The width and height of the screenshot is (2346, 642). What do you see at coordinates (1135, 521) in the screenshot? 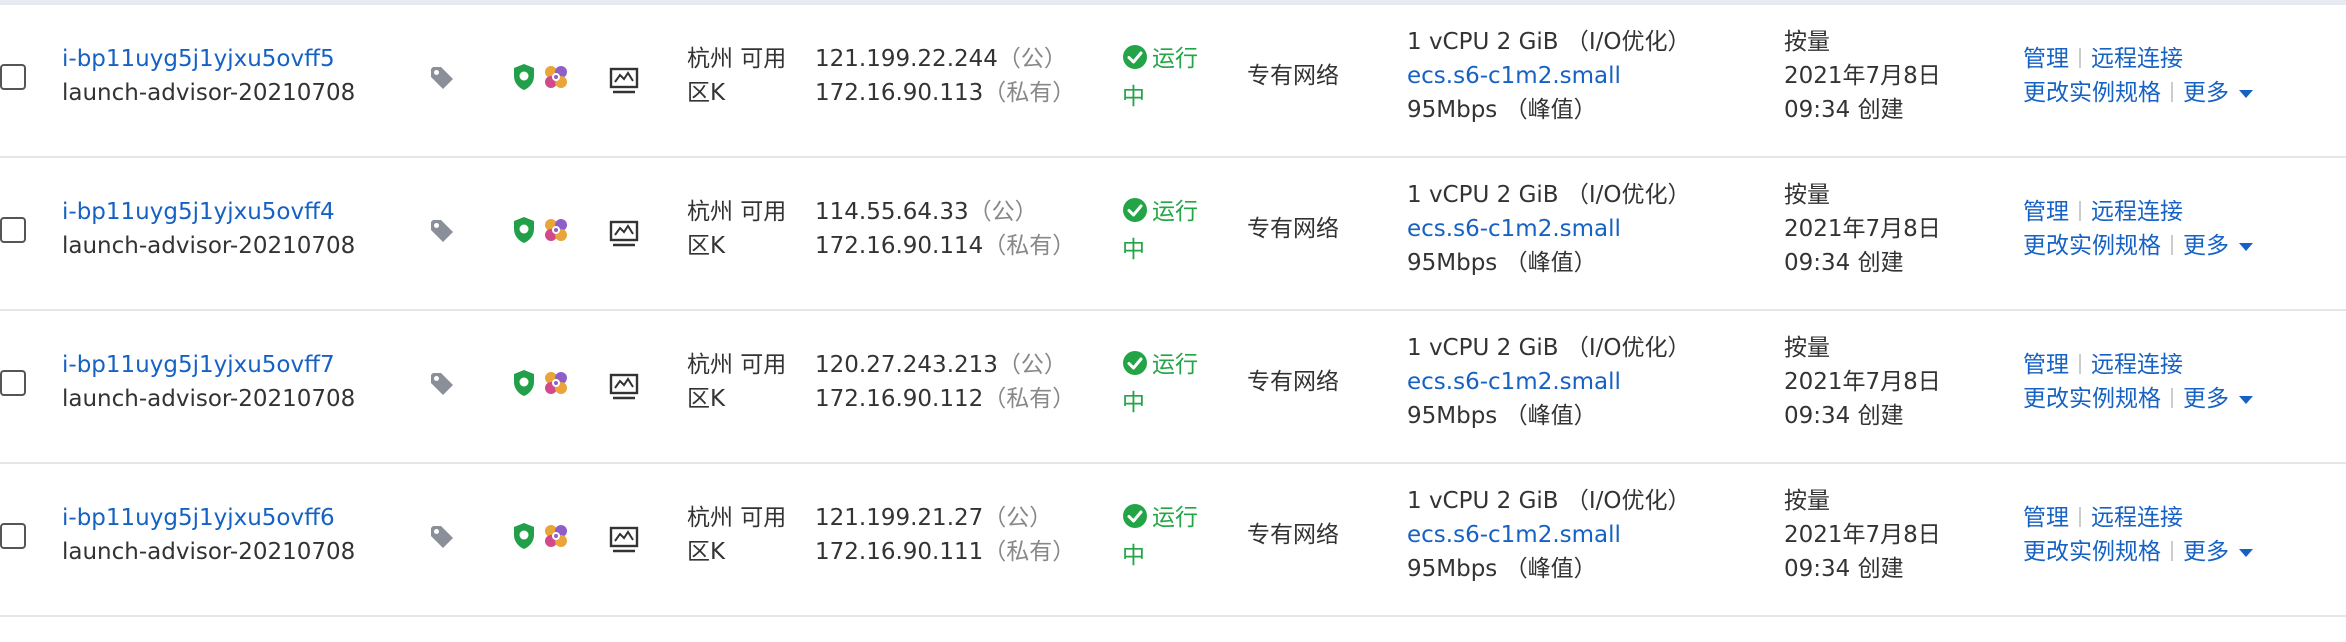
I see `check-circle-icon` at bounding box center [1135, 521].